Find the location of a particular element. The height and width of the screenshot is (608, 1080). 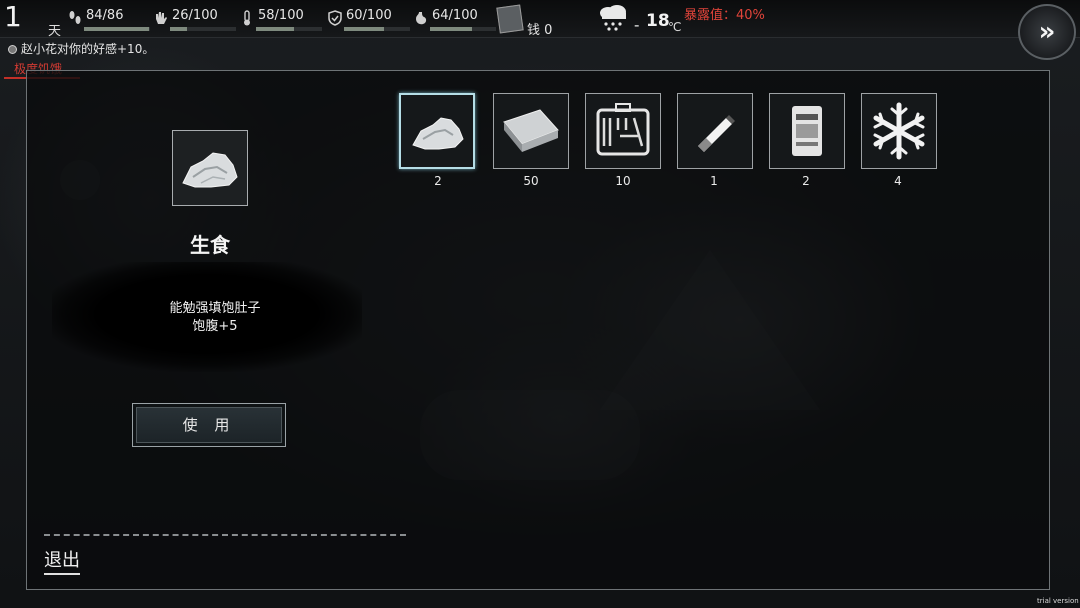

item-description: 能勉强填饱肚子 饱腹+5 is located at coordinates (215, 318).